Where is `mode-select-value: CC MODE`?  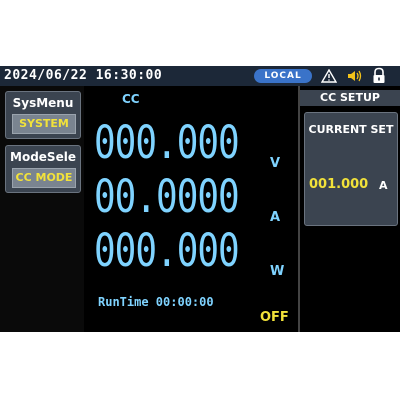
mode-select-value: CC MODE is located at coordinates (44, 178).